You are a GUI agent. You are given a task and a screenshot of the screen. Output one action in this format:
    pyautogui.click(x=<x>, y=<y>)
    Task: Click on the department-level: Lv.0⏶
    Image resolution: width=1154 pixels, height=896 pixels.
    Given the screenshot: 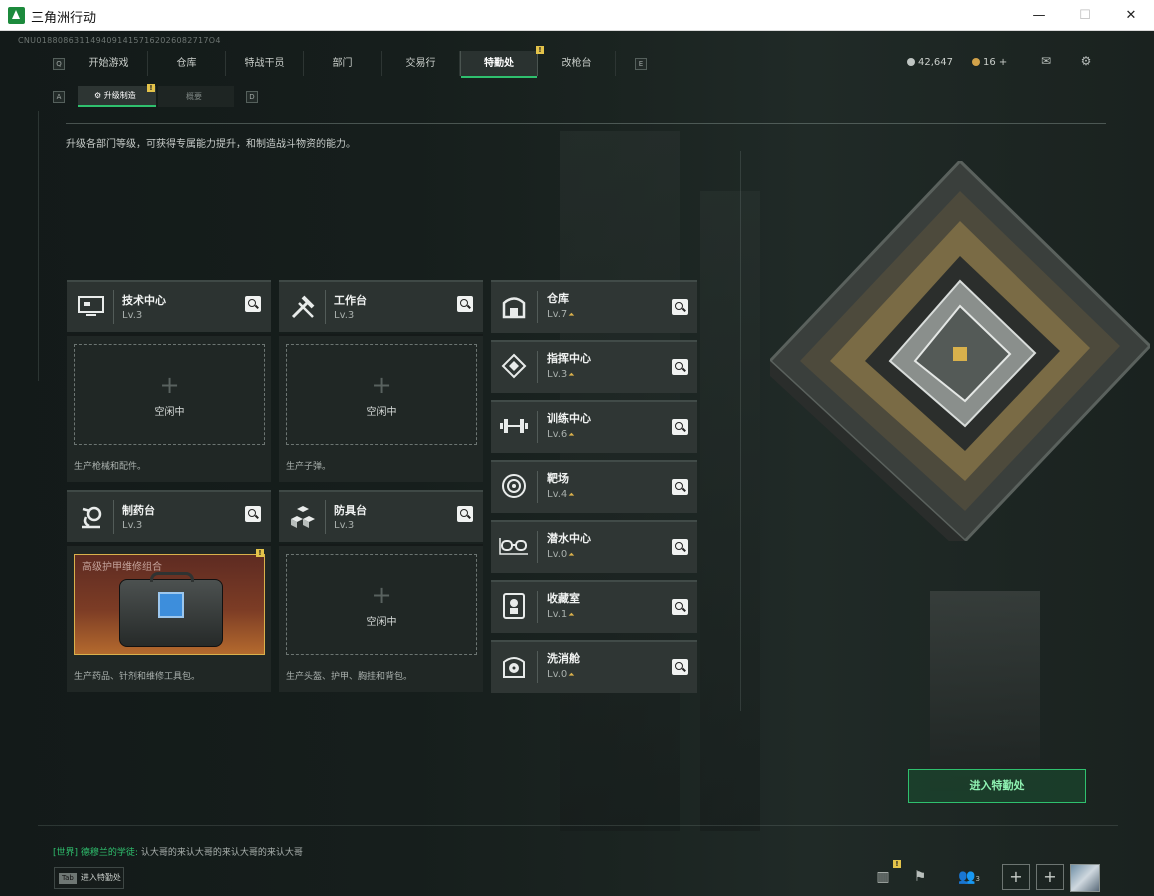 What is the action you would take?
    pyautogui.click(x=561, y=674)
    